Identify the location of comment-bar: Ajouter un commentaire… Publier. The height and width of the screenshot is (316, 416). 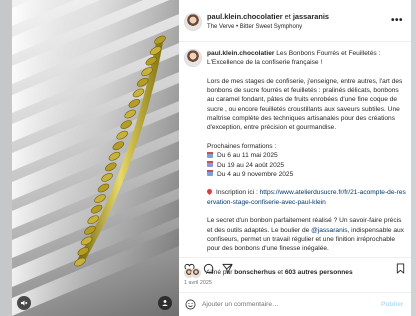
(295, 304).